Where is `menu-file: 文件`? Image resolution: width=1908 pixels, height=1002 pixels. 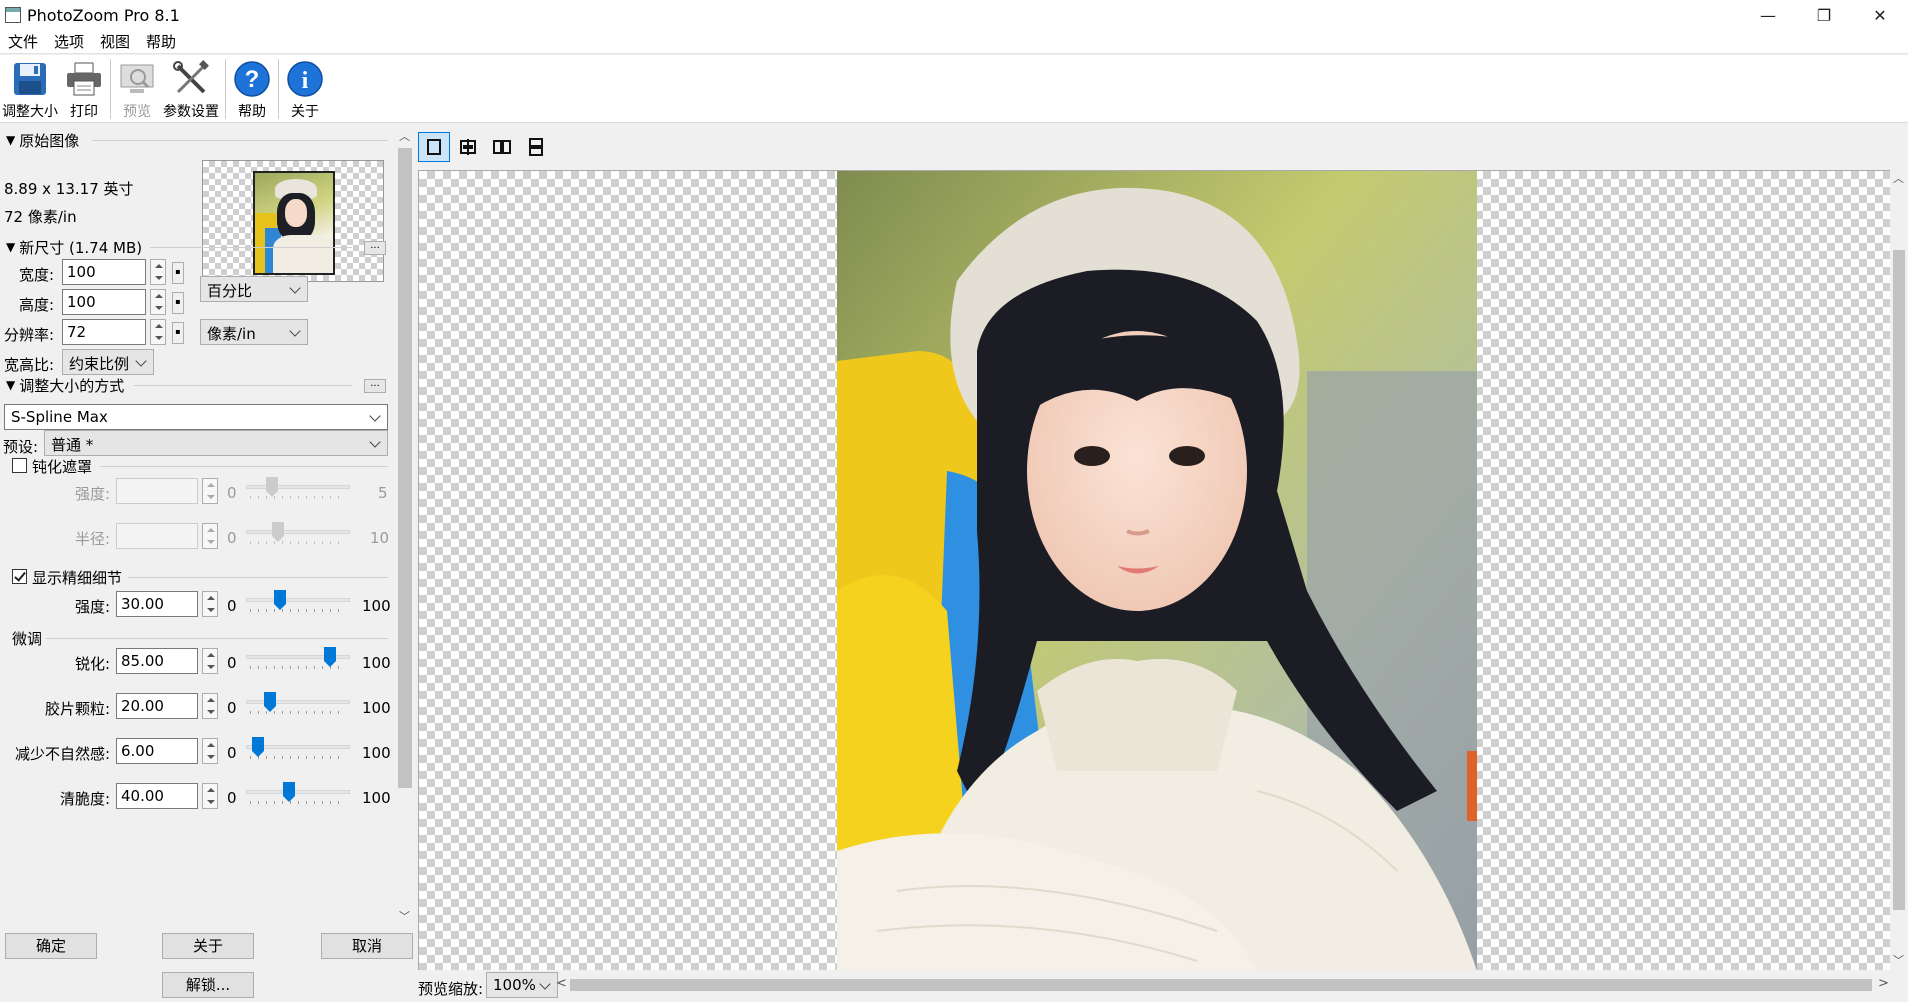 menu-file: 文件 is located at coordinates (23, 41).